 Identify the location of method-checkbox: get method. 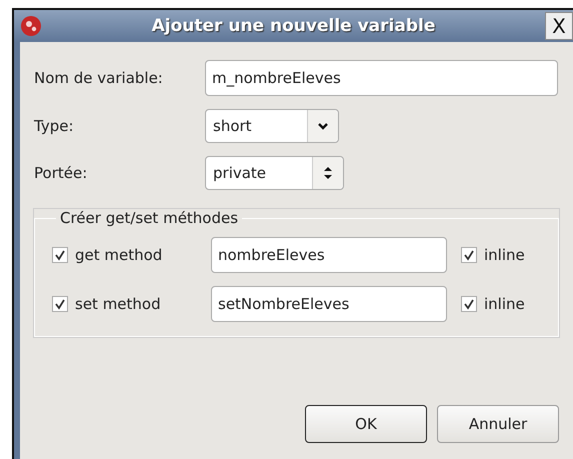
(131, 255).